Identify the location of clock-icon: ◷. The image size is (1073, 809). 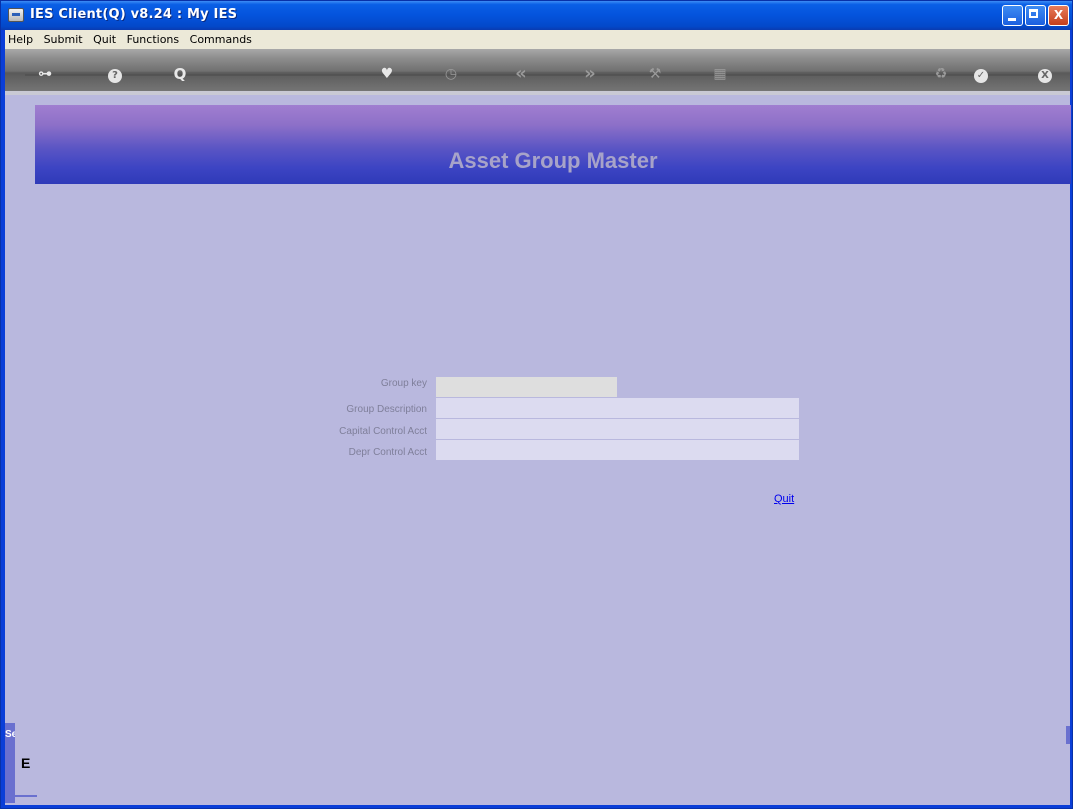
(451, 74).